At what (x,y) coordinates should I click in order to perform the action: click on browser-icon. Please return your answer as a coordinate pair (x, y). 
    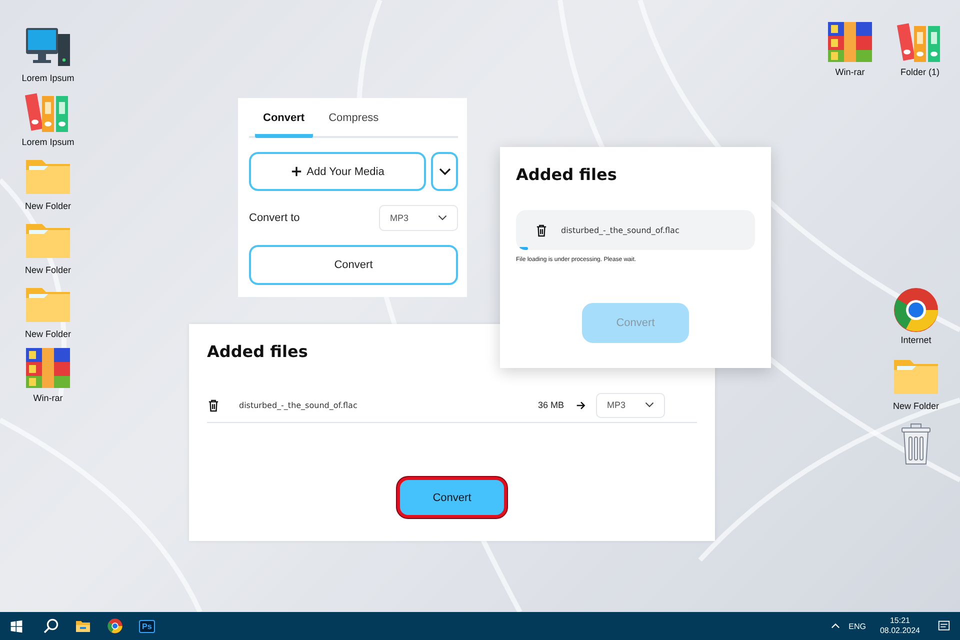
    Looking at the image, I should click on (115, 626).